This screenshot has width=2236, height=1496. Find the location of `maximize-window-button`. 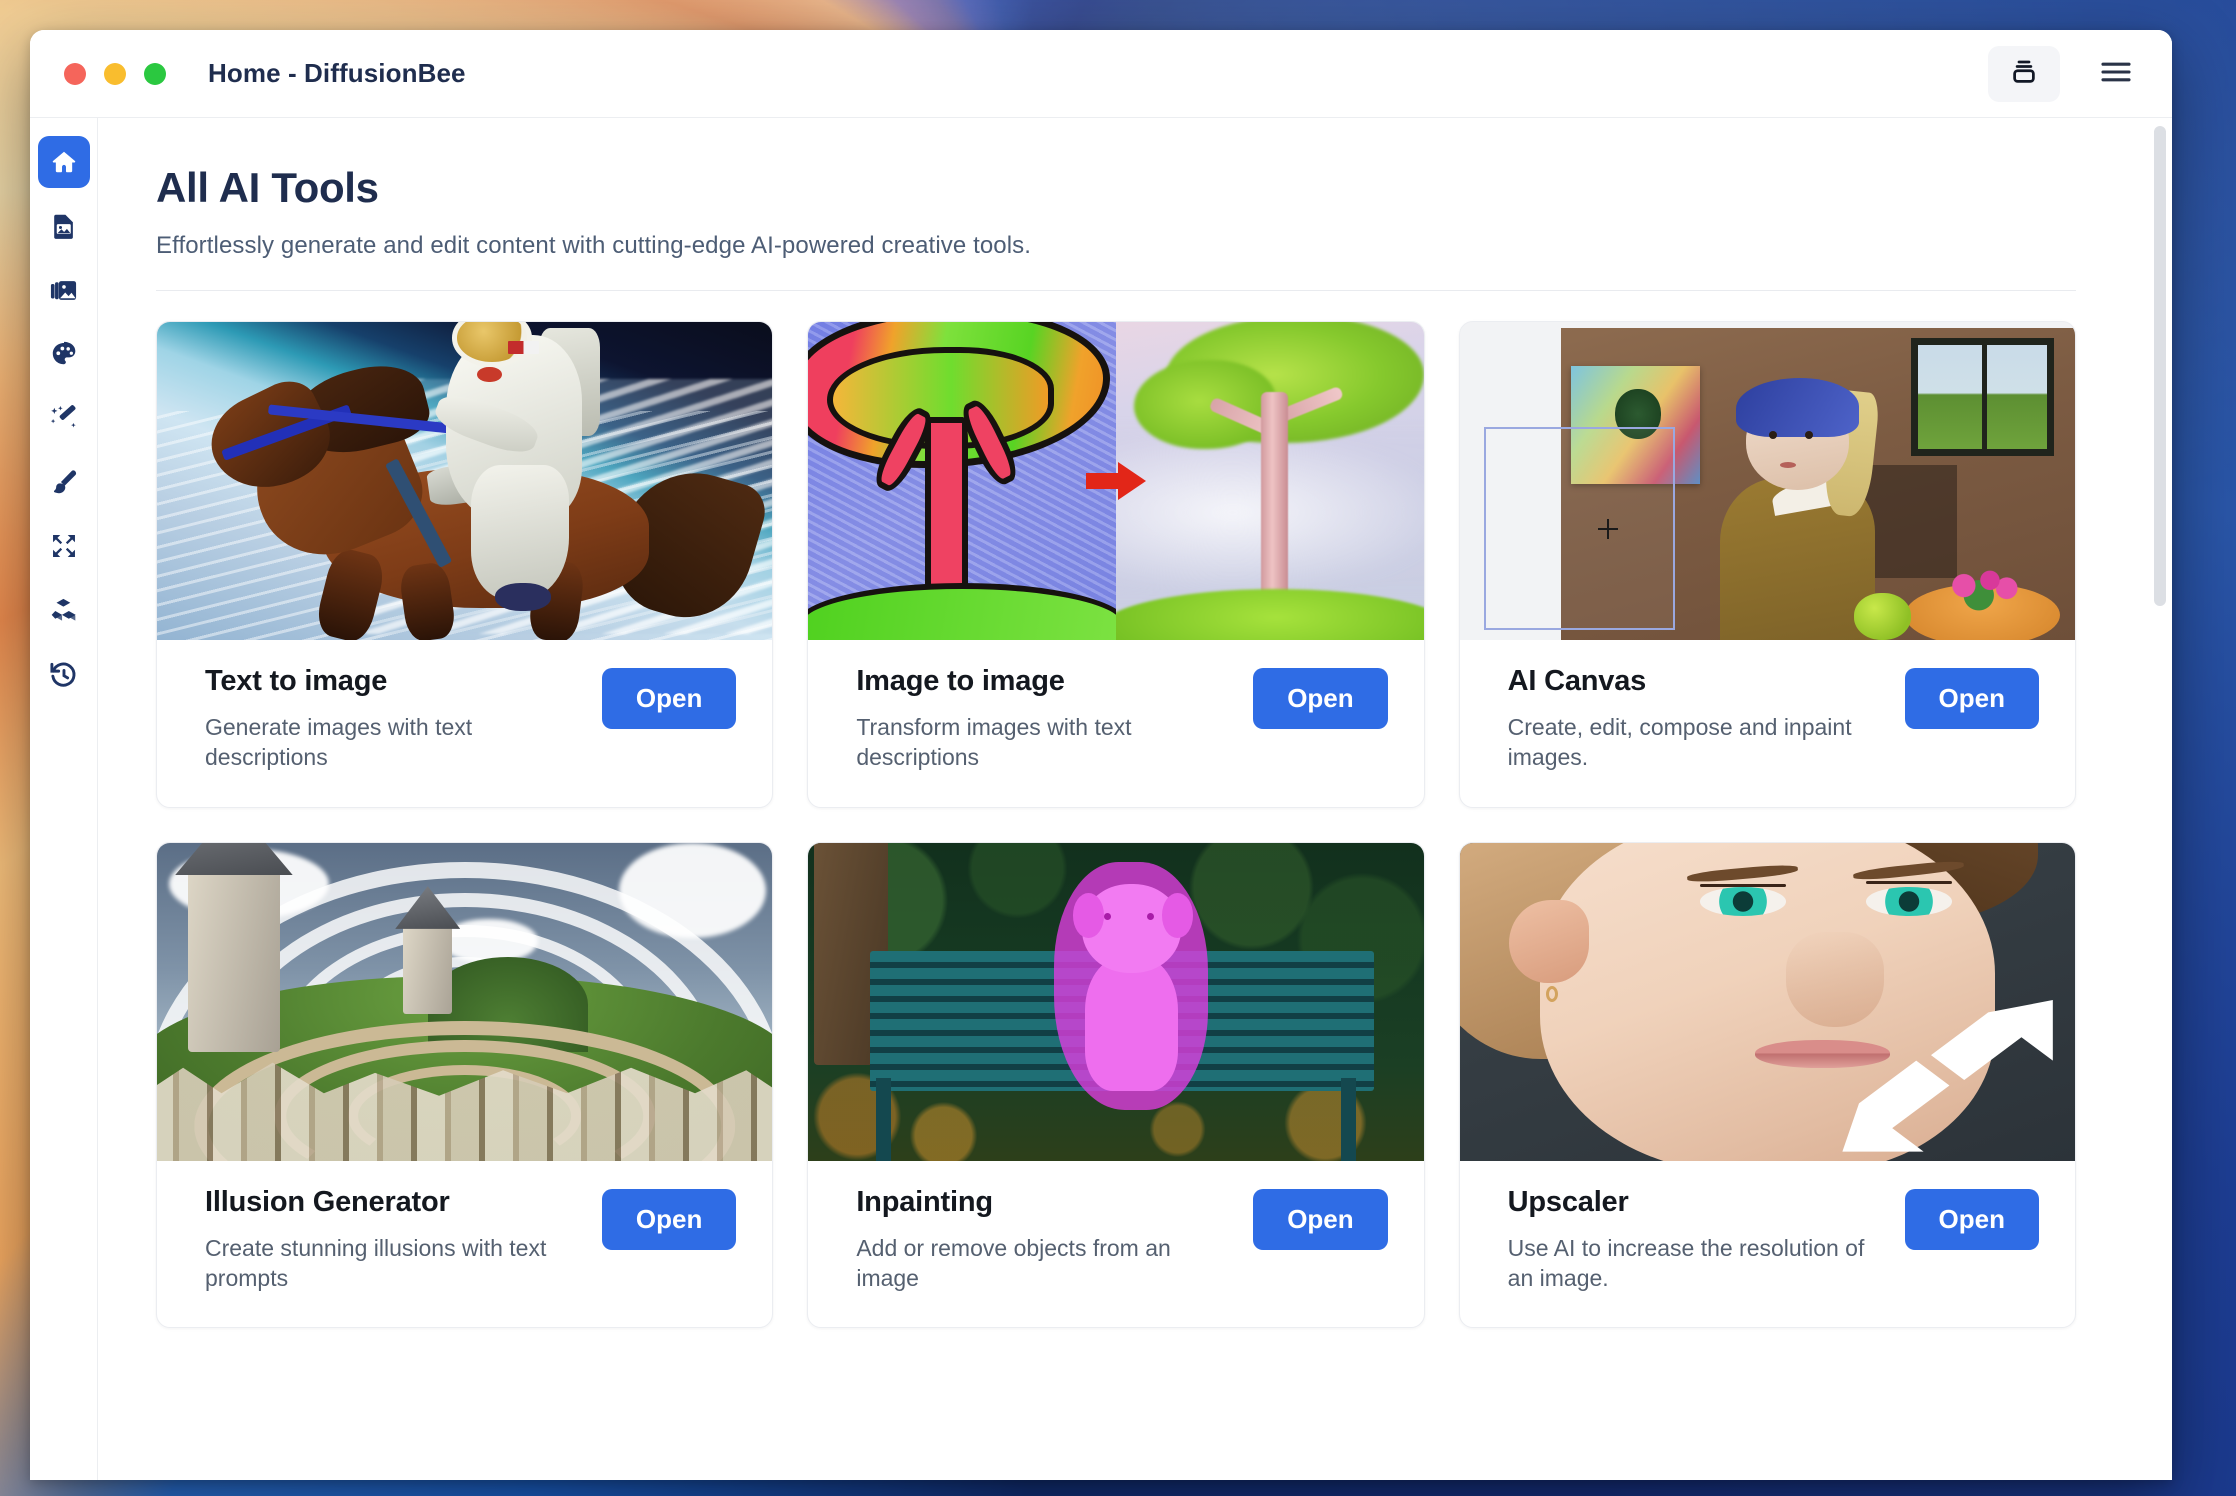

maximize-window-button is located at coordinates (155, 73).